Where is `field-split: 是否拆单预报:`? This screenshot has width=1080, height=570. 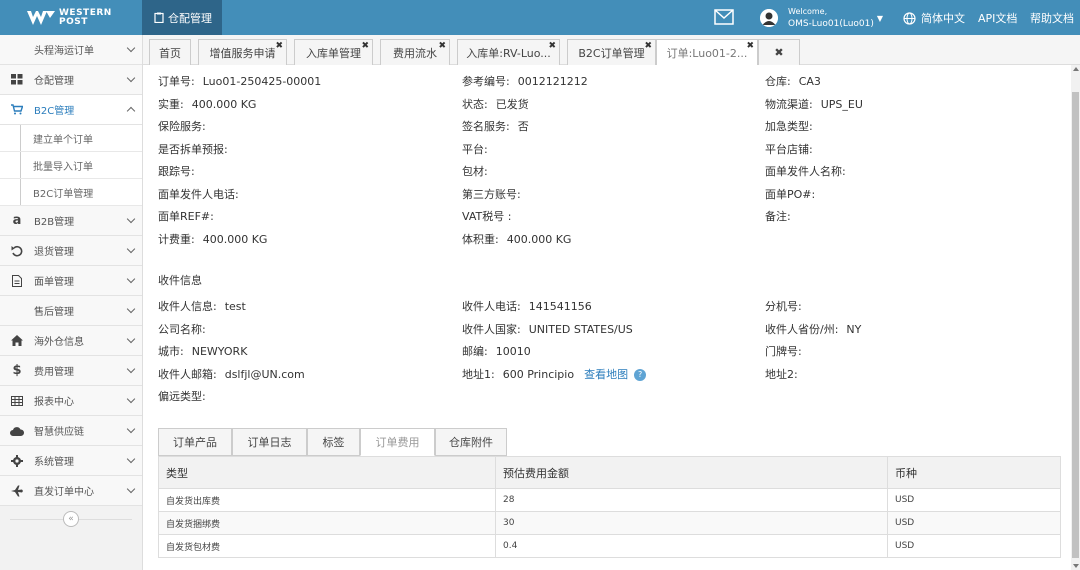
field-split: 是否拆单预报: is located at coordinates (193, 149).